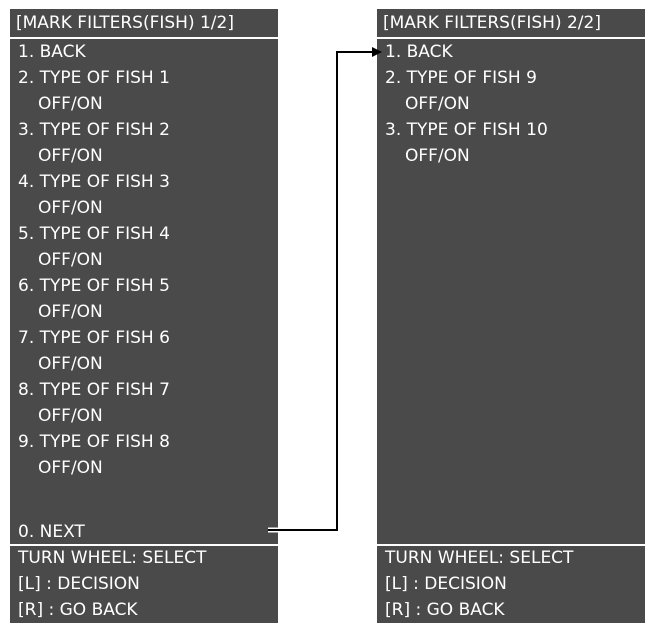 The width and height of the screenshot is (652, 624). I want to click on next-page-connector-arrow, so click(325, 290).